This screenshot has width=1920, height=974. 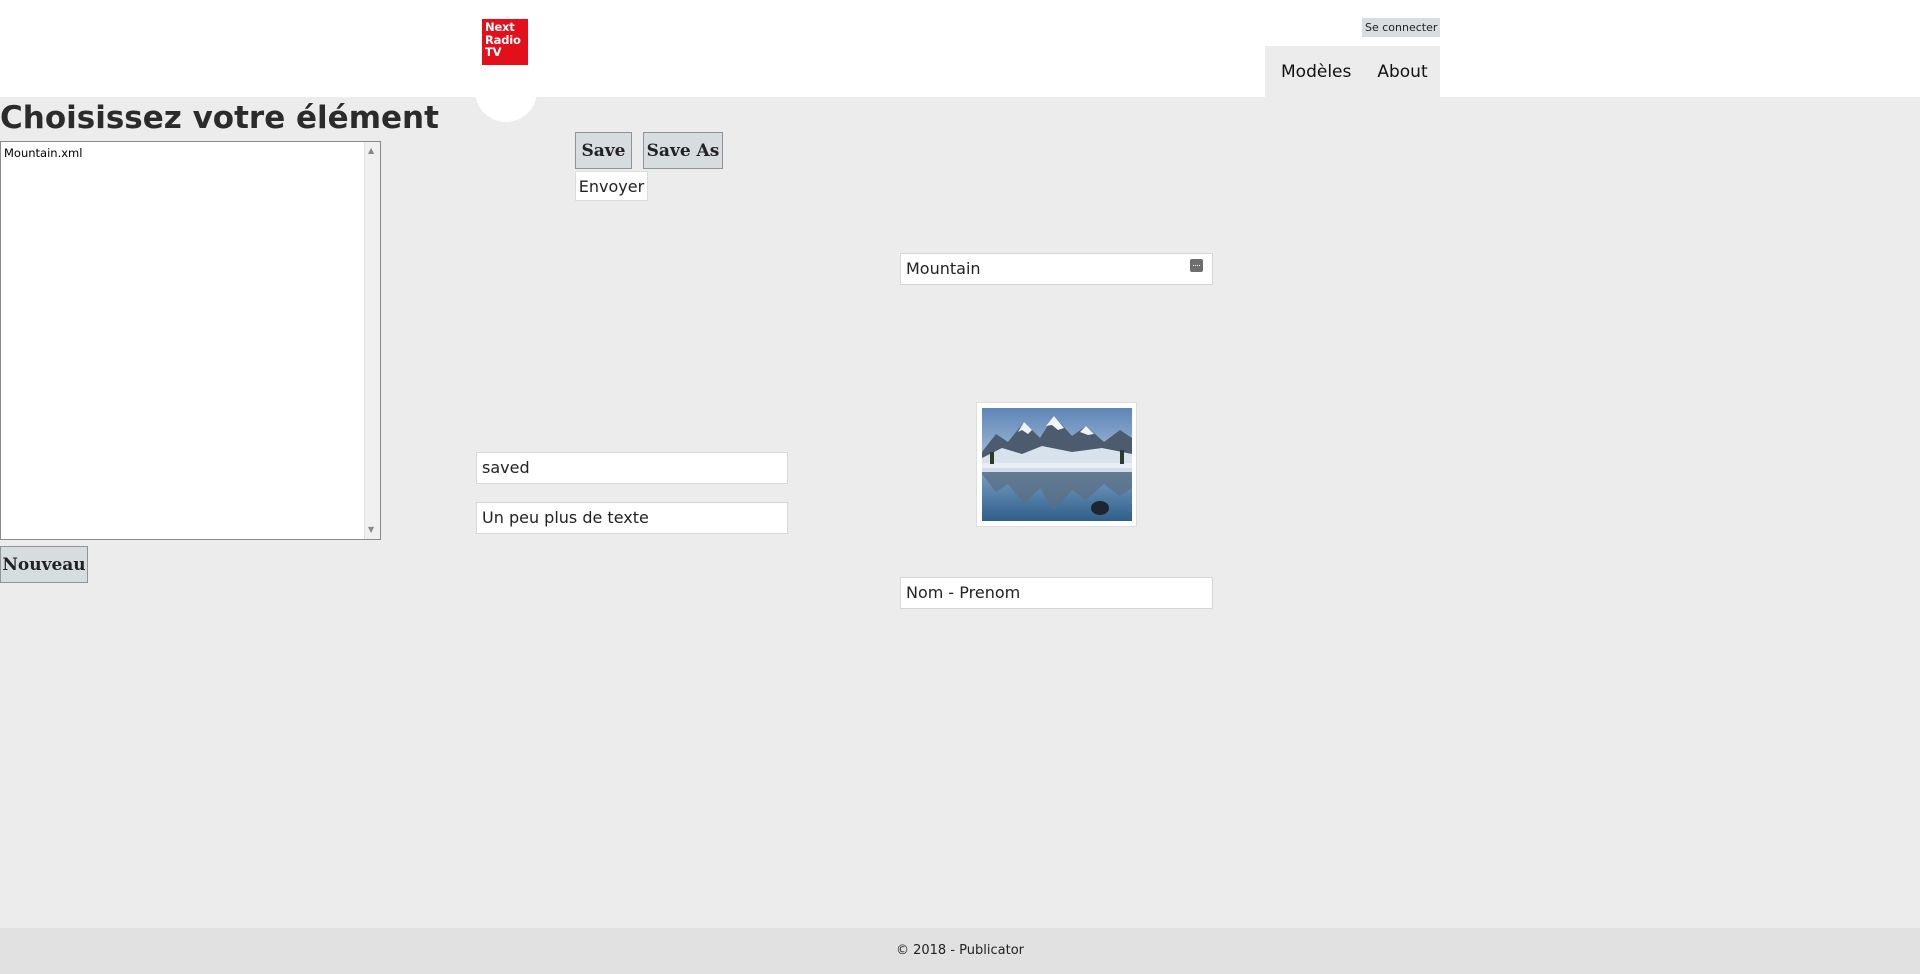 What do you see at coordinates (1056, 269) in the screenshot?
I see `title-field: Mountain` at bounding box center [1056, 269].